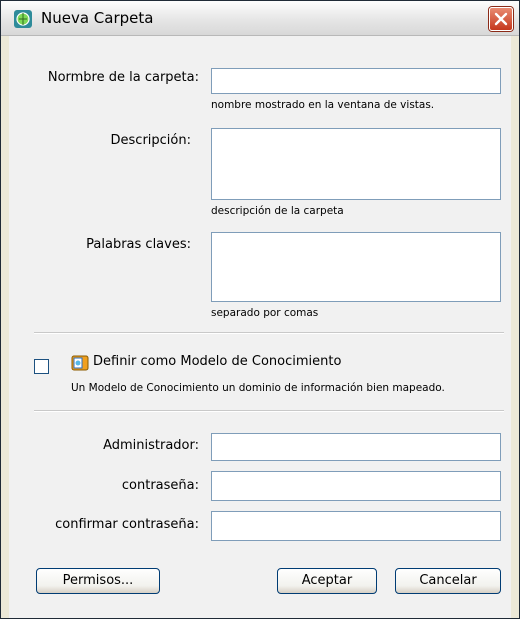 This screenshot has height=619, width=520. I want to click on close-button, so click(501, 19).